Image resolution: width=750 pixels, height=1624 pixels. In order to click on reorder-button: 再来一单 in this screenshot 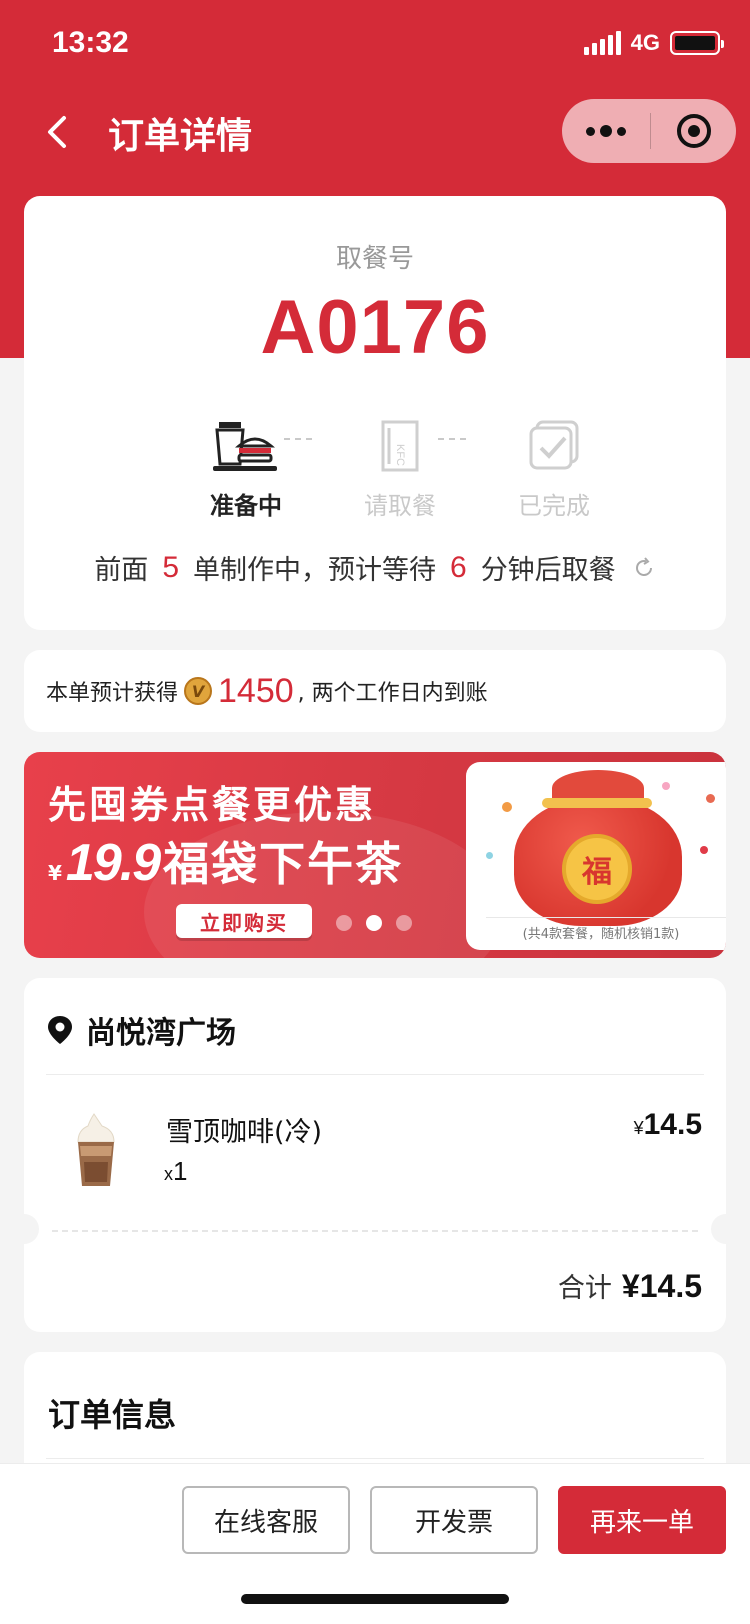, I will do `click(642, 1520)`.